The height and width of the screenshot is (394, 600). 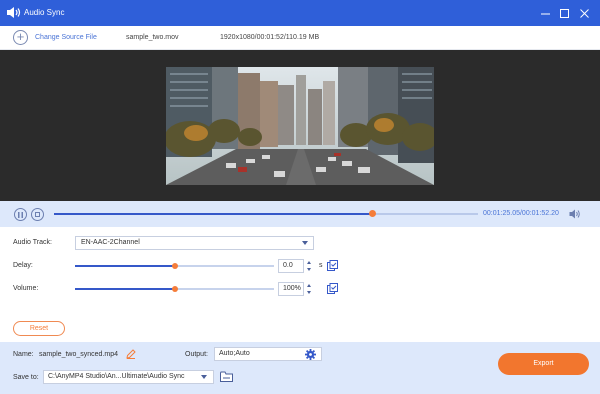 I want to click on volume-stepper, so click(x=309, y=289).